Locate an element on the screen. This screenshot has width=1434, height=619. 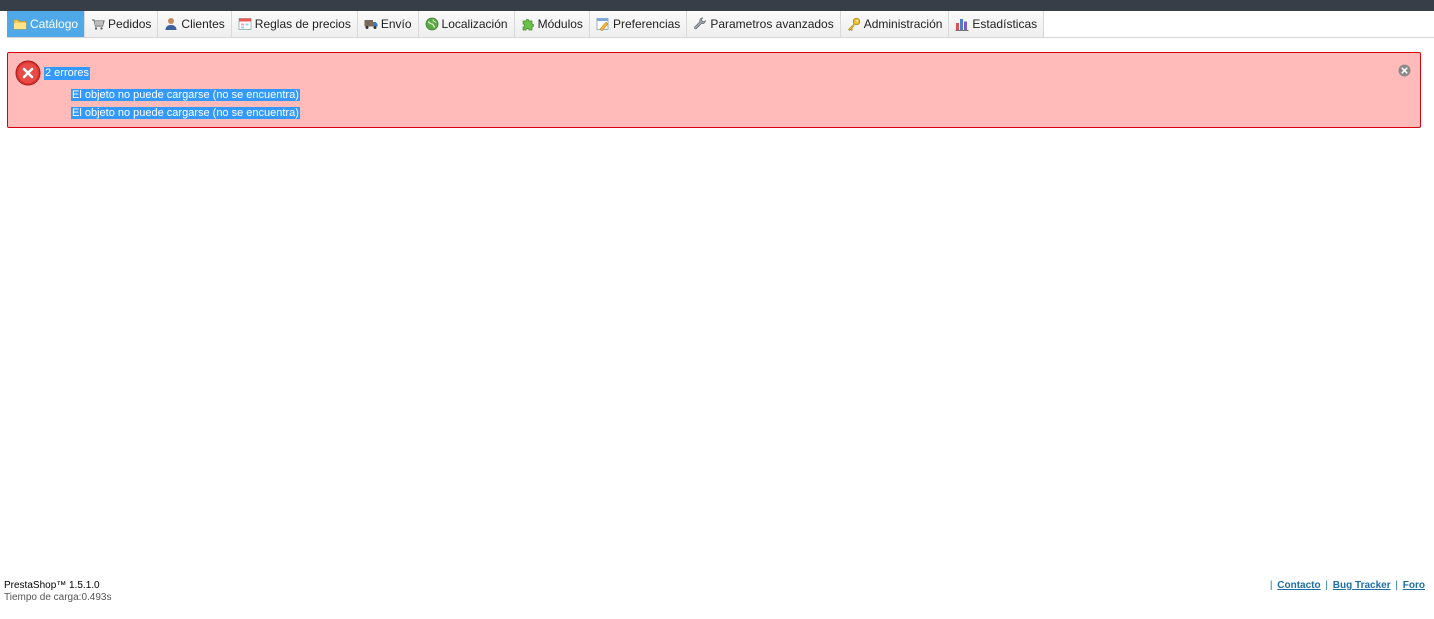
tab-pedidos: Pedidos is located at coordinates (122, 24).